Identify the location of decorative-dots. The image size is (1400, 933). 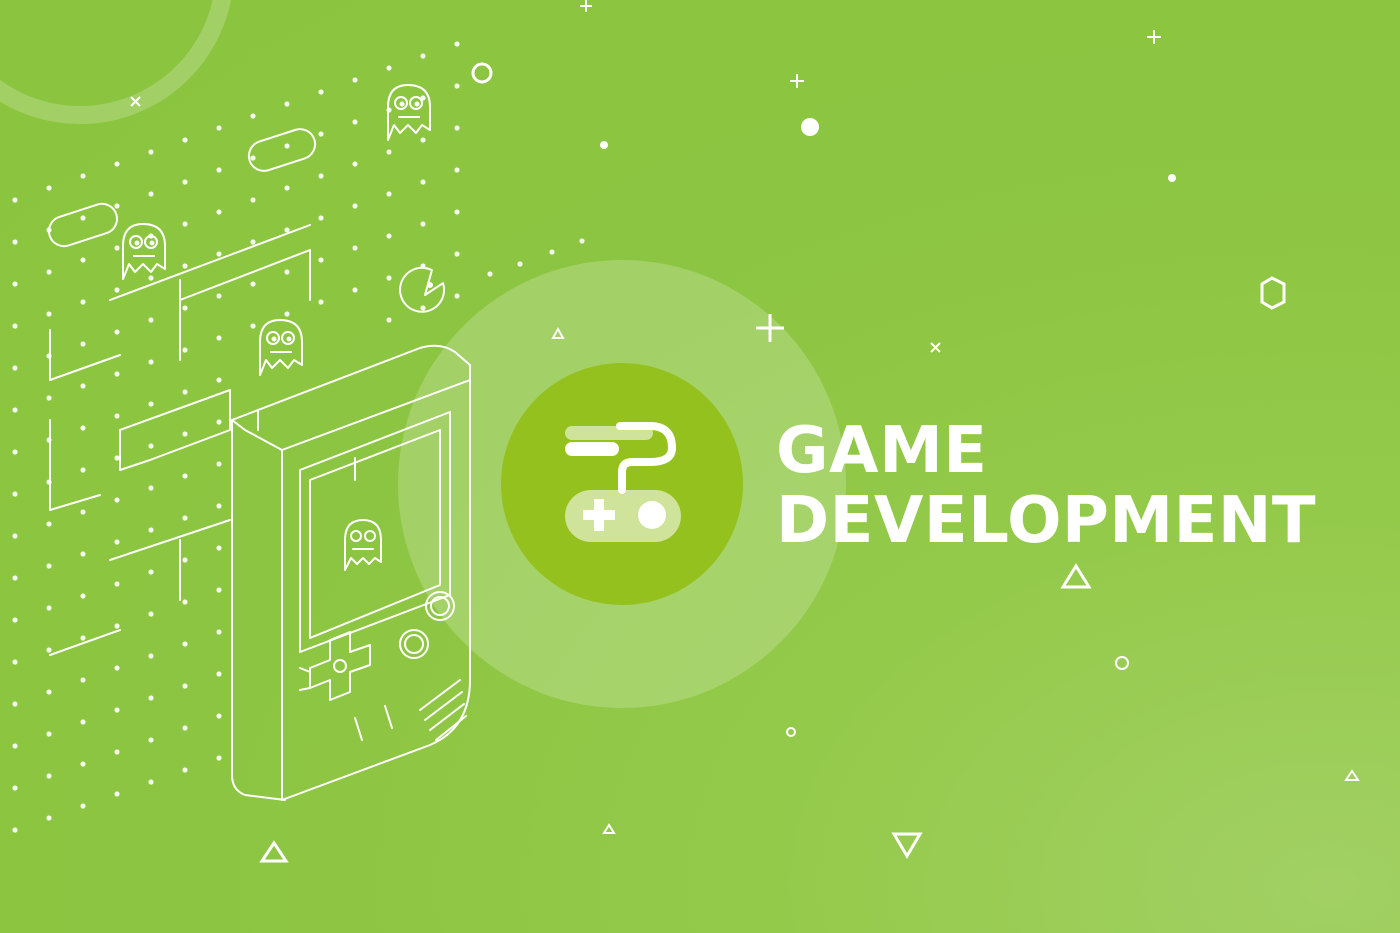
(888, 150).